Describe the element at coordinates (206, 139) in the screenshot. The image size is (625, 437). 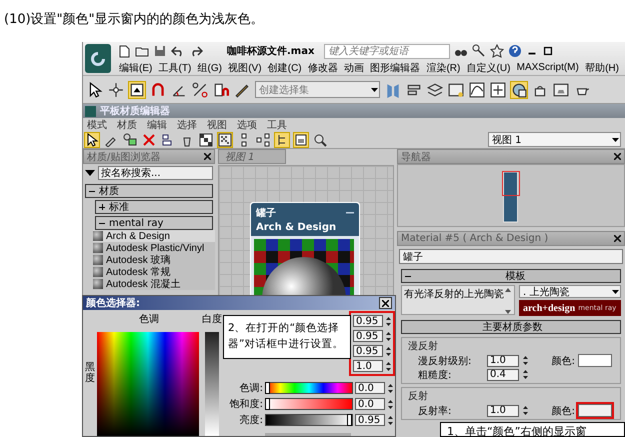
I see `checker-map-icon` at that location.